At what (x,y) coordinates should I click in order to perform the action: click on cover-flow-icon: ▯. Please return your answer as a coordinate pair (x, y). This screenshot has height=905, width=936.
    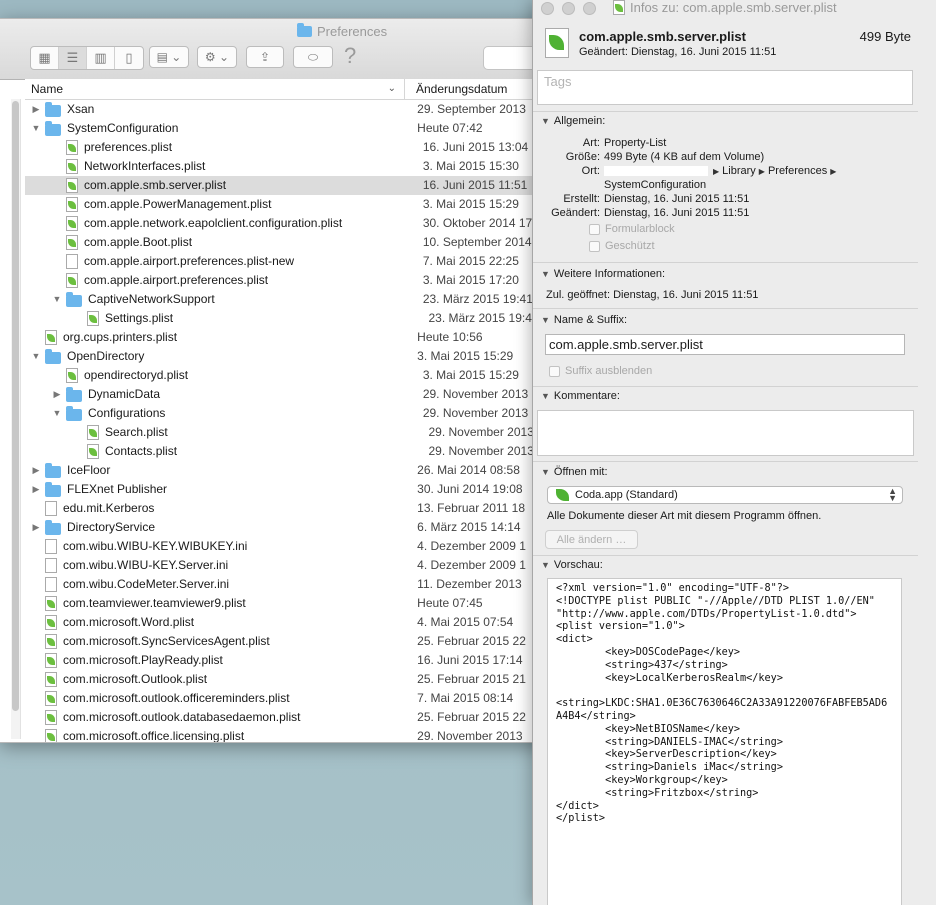
    Looking at the image, I should click on (129, 58).